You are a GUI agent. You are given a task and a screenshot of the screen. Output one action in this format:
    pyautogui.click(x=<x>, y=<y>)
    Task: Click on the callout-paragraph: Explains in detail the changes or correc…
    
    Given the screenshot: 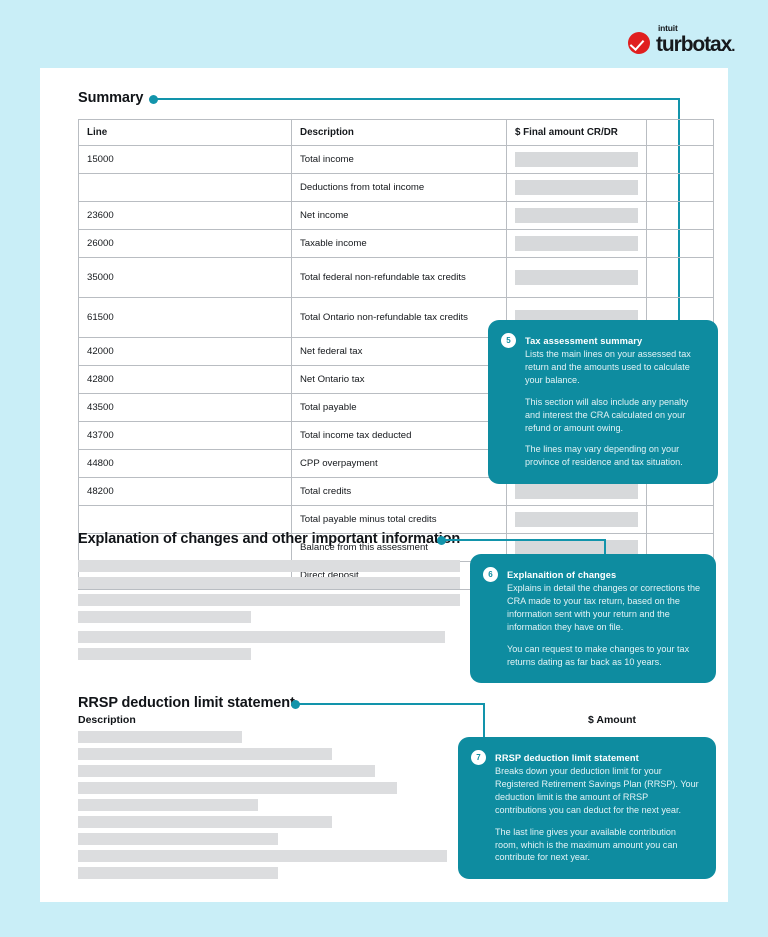 What is the action you would take?
    pyautogui.click(x=604, y=607)
    